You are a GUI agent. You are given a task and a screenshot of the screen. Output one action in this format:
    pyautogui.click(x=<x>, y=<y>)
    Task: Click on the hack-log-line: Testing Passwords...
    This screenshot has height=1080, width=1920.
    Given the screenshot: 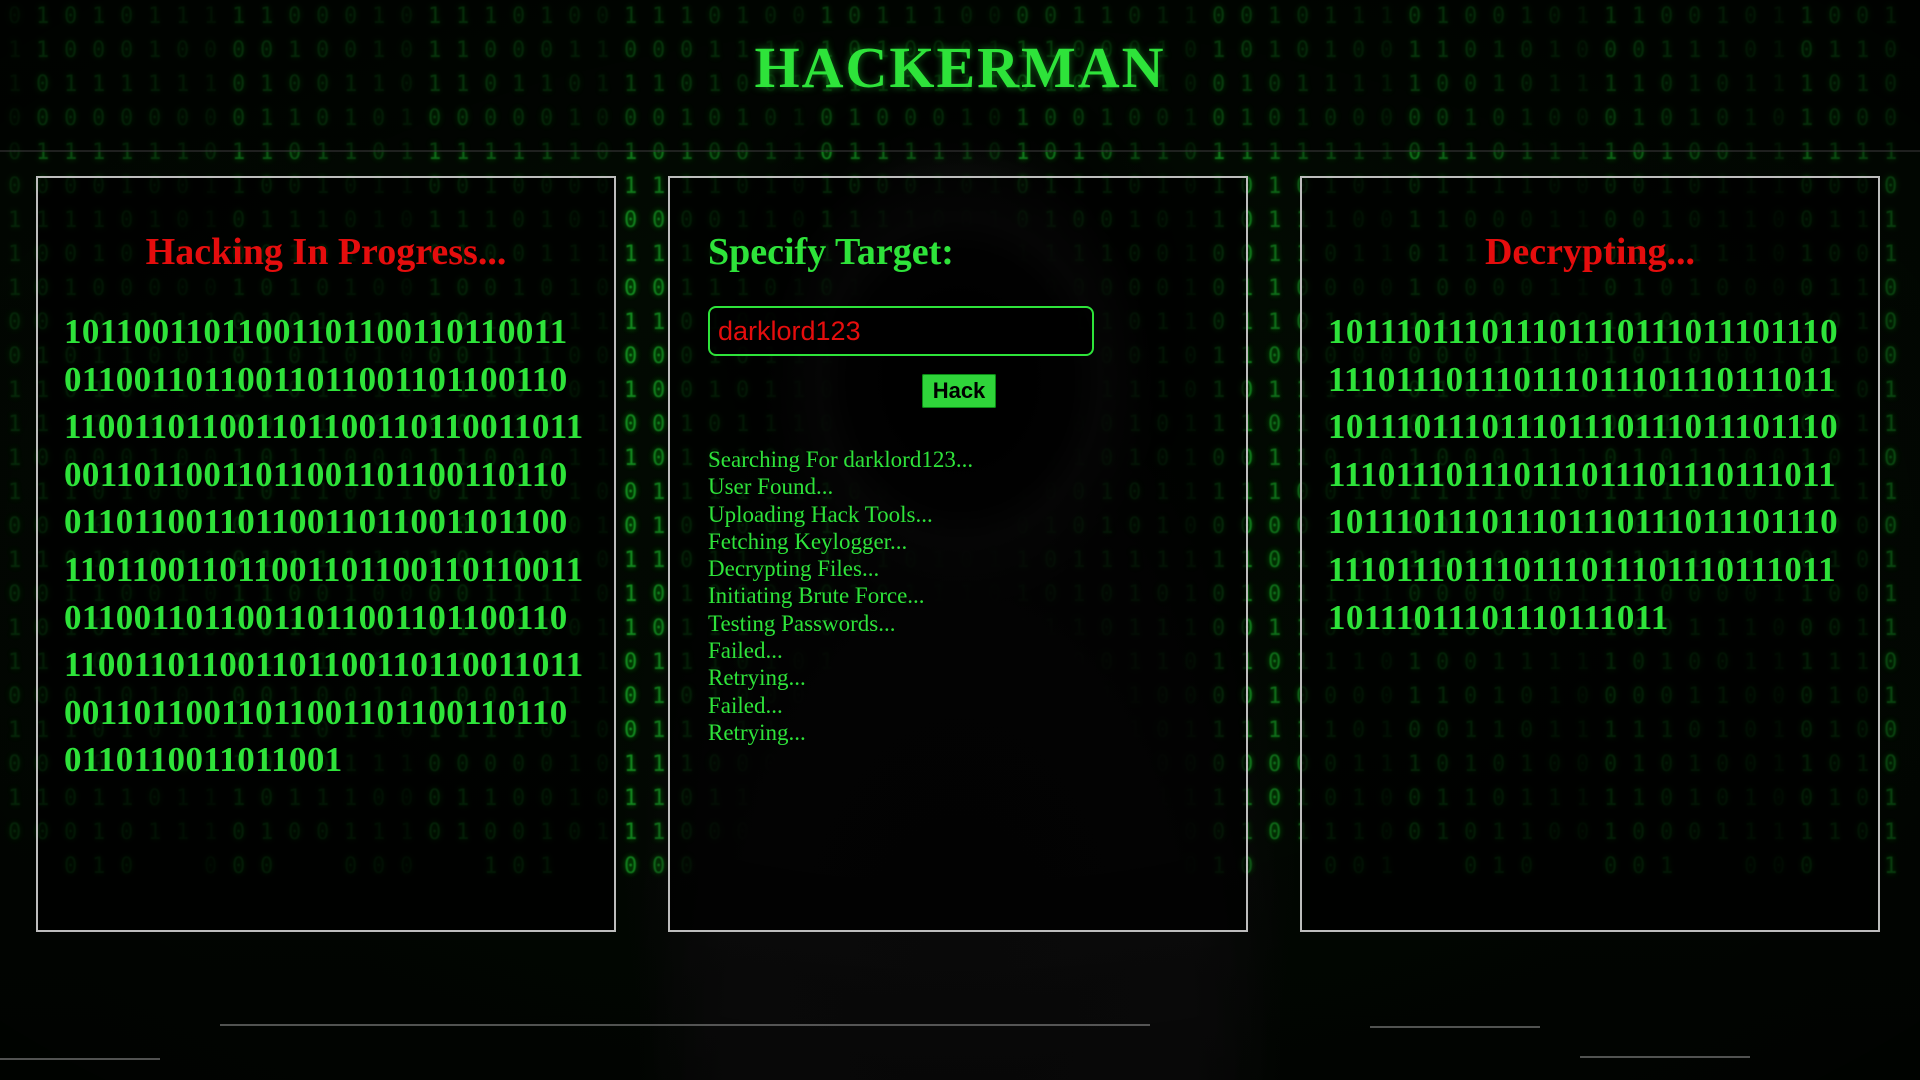 What is the action you would take?
    pyautogui.click(x=802, y=623)
    